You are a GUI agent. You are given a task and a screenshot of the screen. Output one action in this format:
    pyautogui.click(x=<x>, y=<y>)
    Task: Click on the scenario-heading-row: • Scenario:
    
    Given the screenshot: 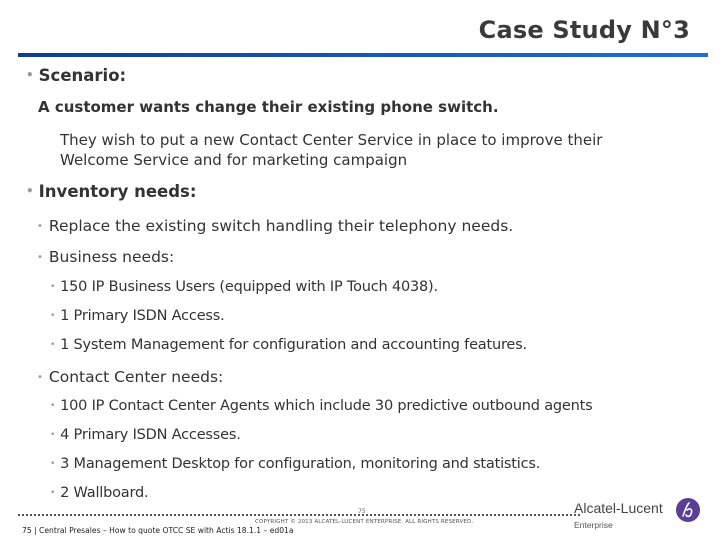 What is the action you would take?
    pyautogui.click(x=76, y=75)
    